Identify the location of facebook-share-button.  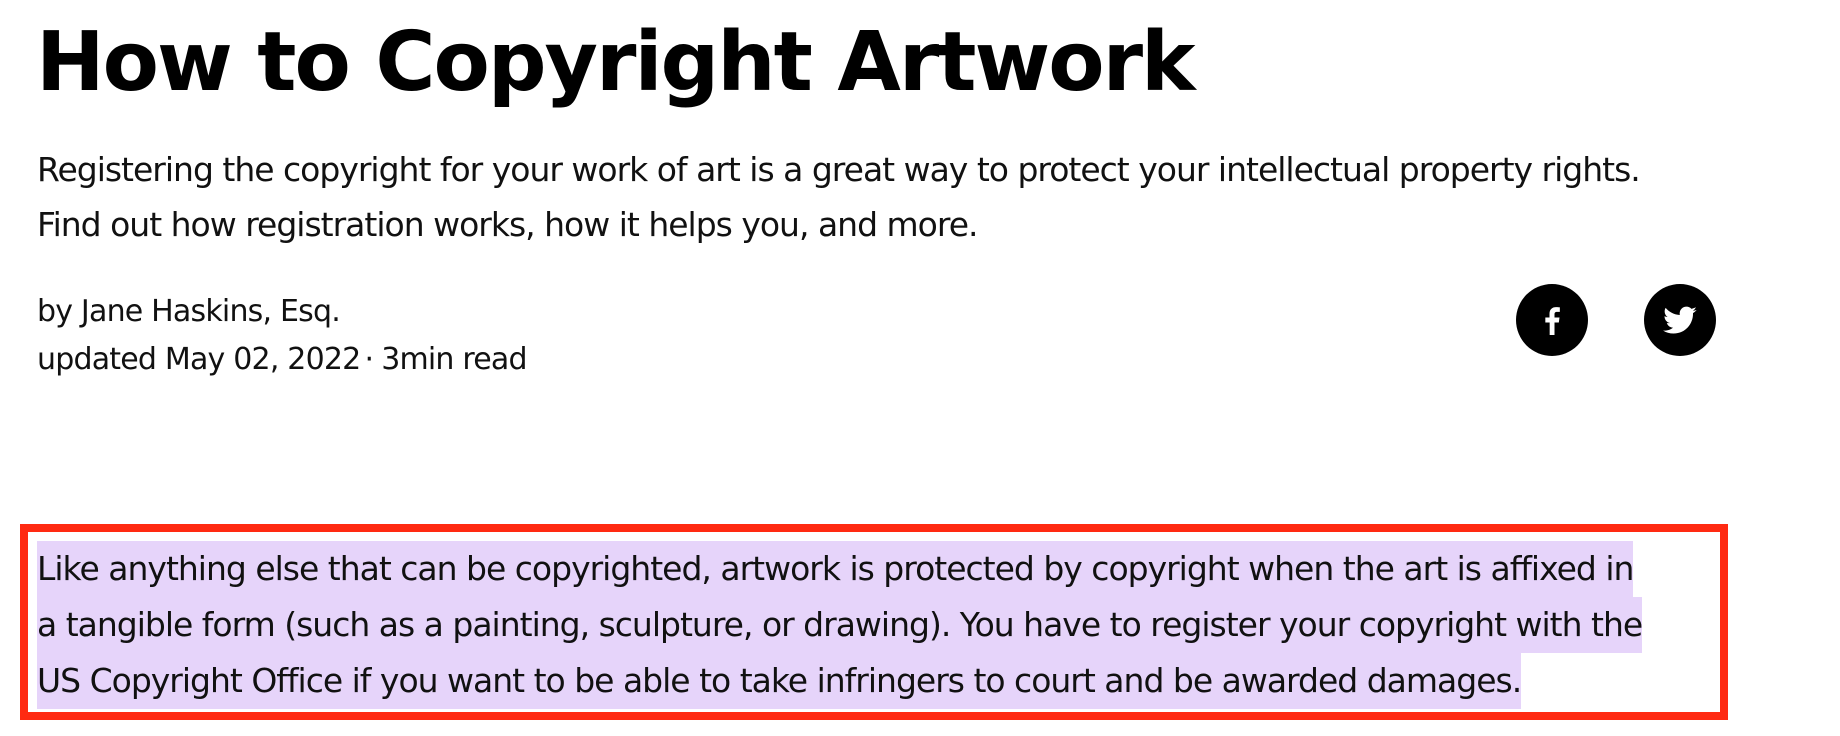
(1552, 320).